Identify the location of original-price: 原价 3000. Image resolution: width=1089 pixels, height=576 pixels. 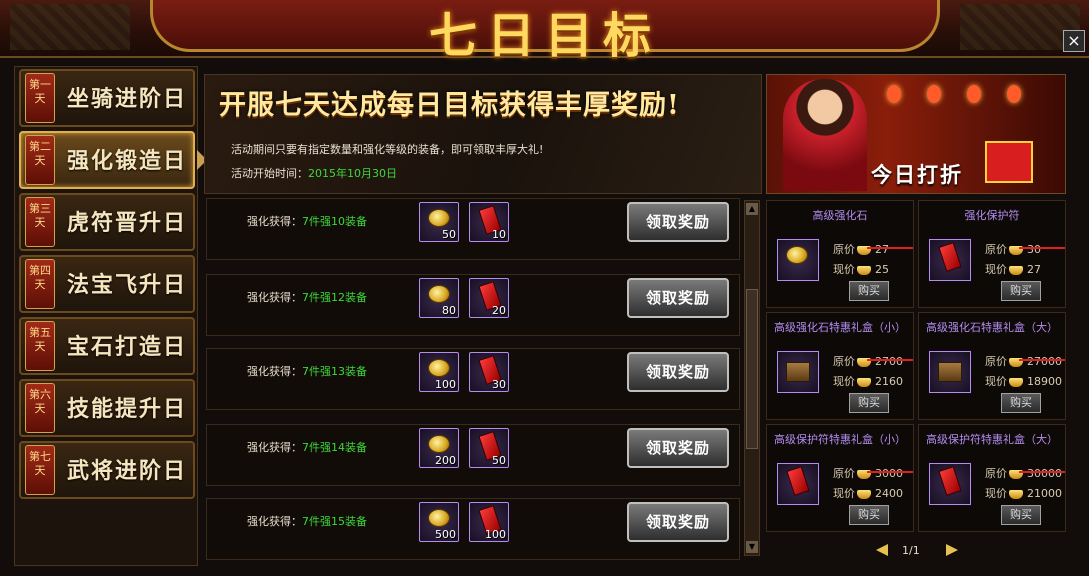
(873, 473).